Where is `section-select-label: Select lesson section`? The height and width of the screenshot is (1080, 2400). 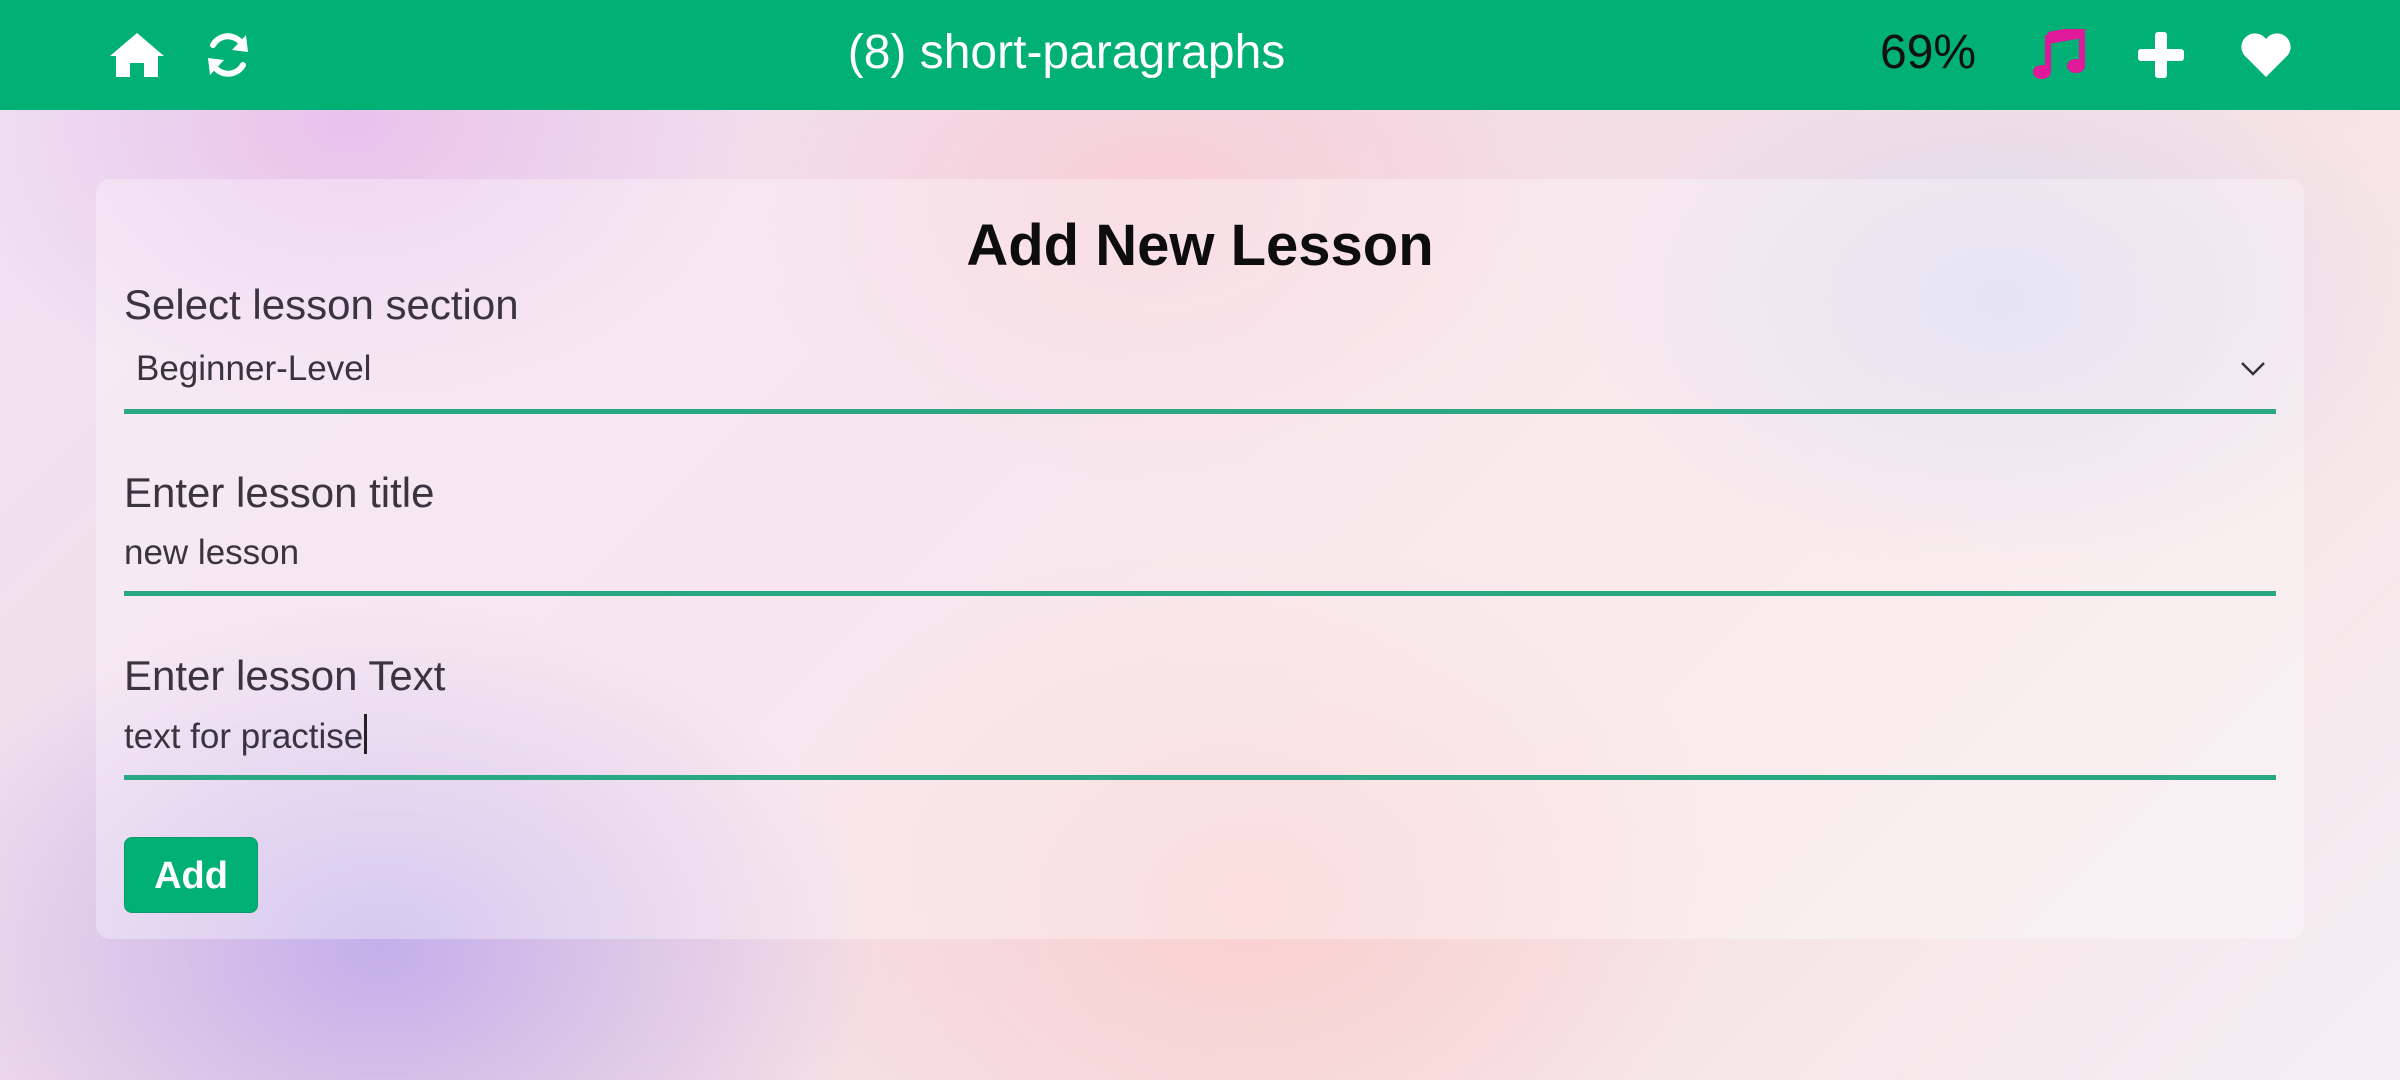
section-select-label: Select lesson section is located at coordinates (321, 304).